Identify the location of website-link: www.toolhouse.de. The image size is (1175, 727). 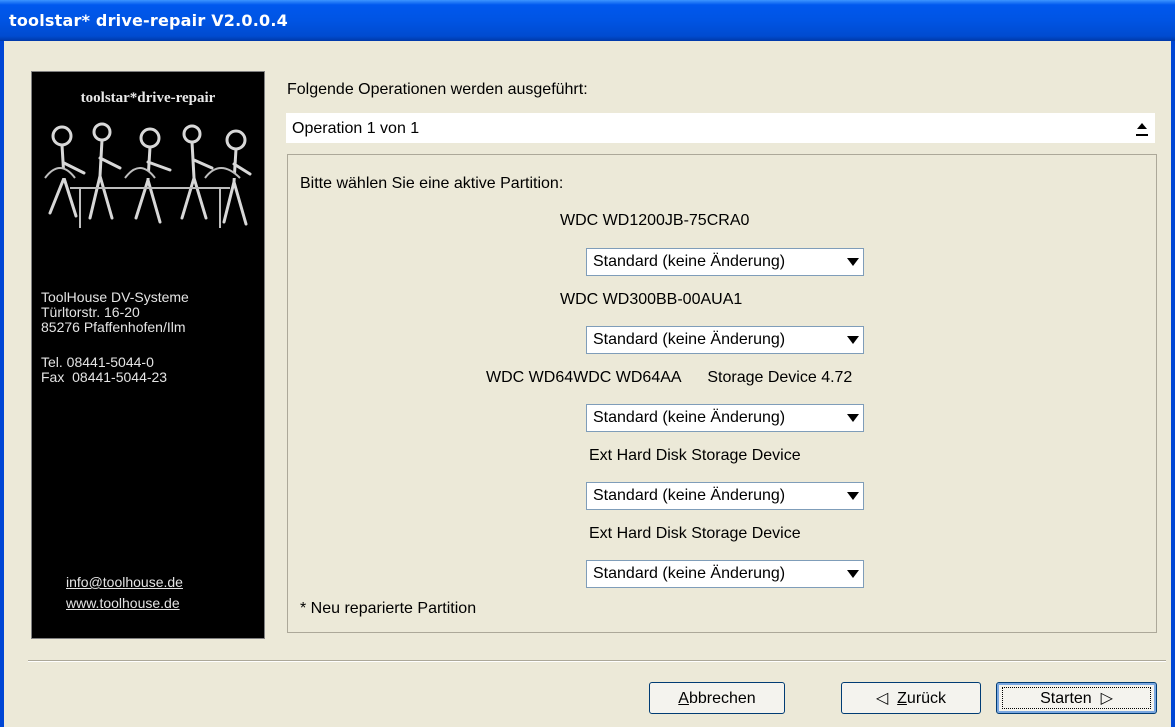
(124, 603).